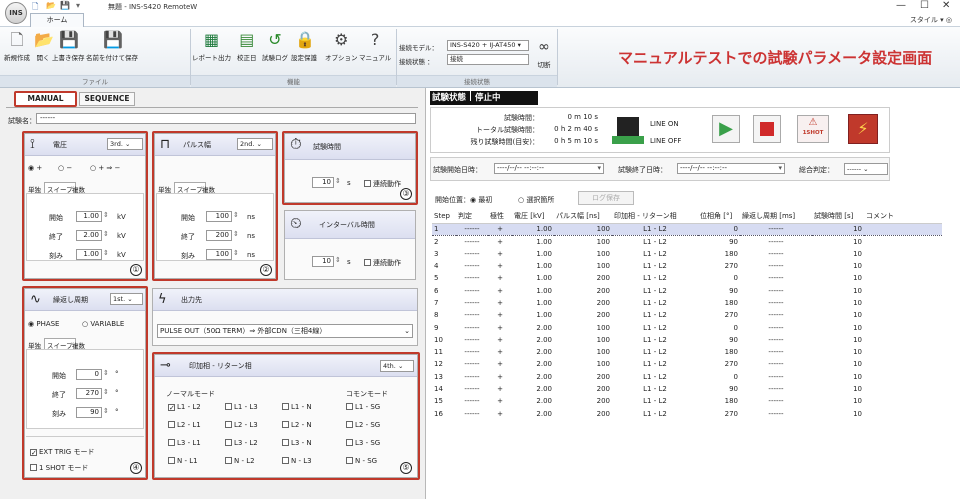 The height and width of the screenshot is (499, 960). Describe the element at coordinates (719, 217) in the screenshot. I see `col-angle: 位相角 [°]` at that location.